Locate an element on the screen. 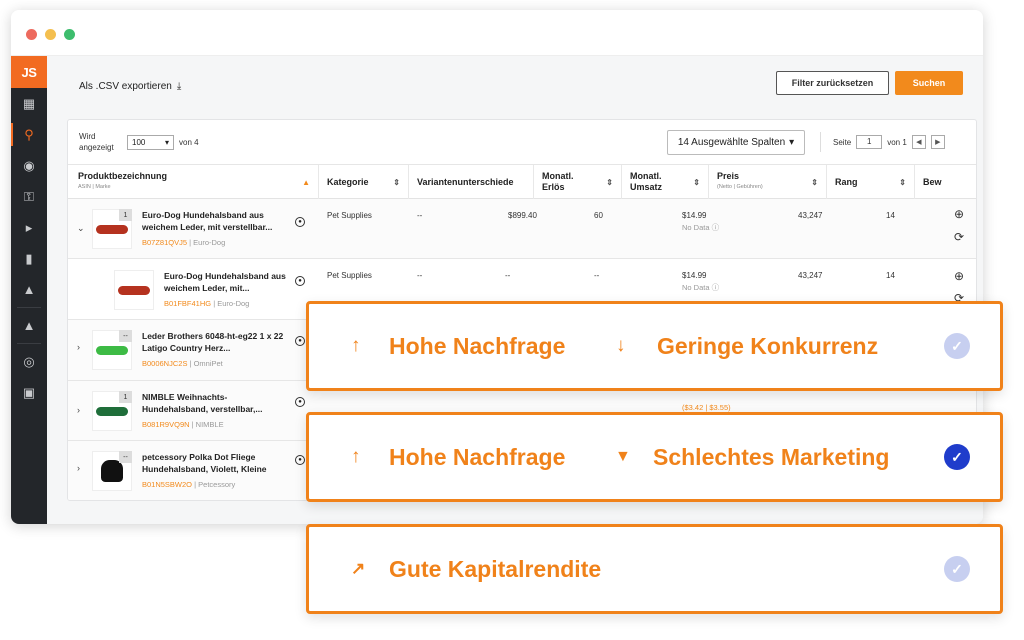  globe-icon: ◎ is located at coordinates (29, 361).